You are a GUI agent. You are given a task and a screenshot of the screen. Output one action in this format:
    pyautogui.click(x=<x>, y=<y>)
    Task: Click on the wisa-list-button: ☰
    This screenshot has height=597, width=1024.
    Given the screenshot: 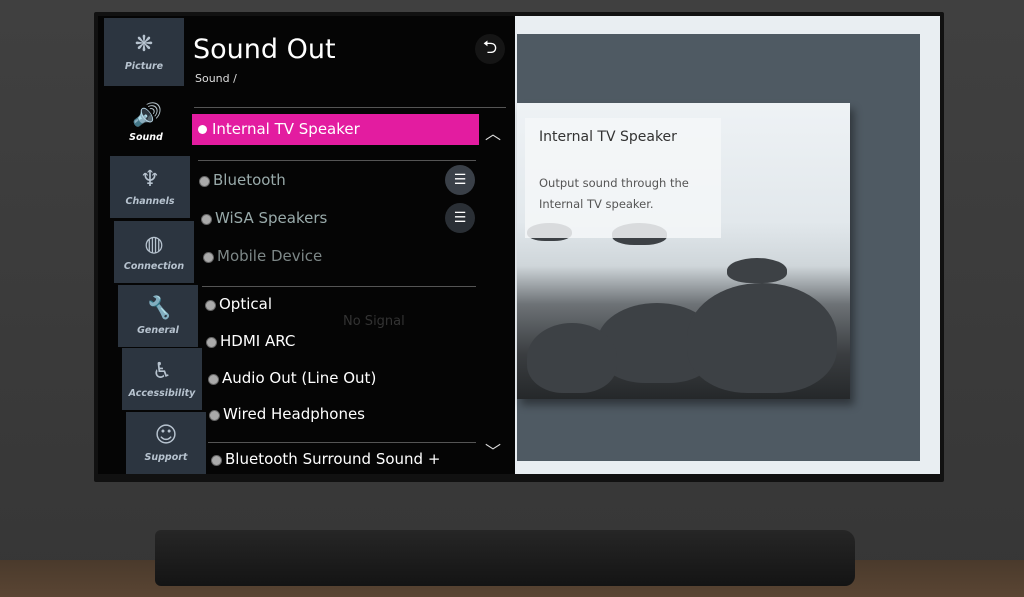 What is the action you would take?
    pyautogui.click(x=460, y=218)
    